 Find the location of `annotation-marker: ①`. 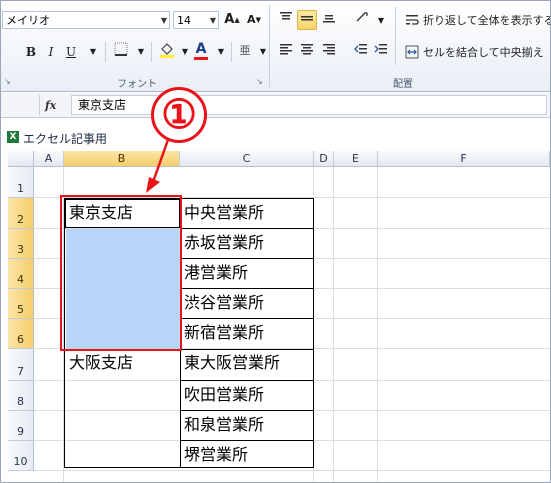

annotation-marker: ① is located at coordinates (179, 115).